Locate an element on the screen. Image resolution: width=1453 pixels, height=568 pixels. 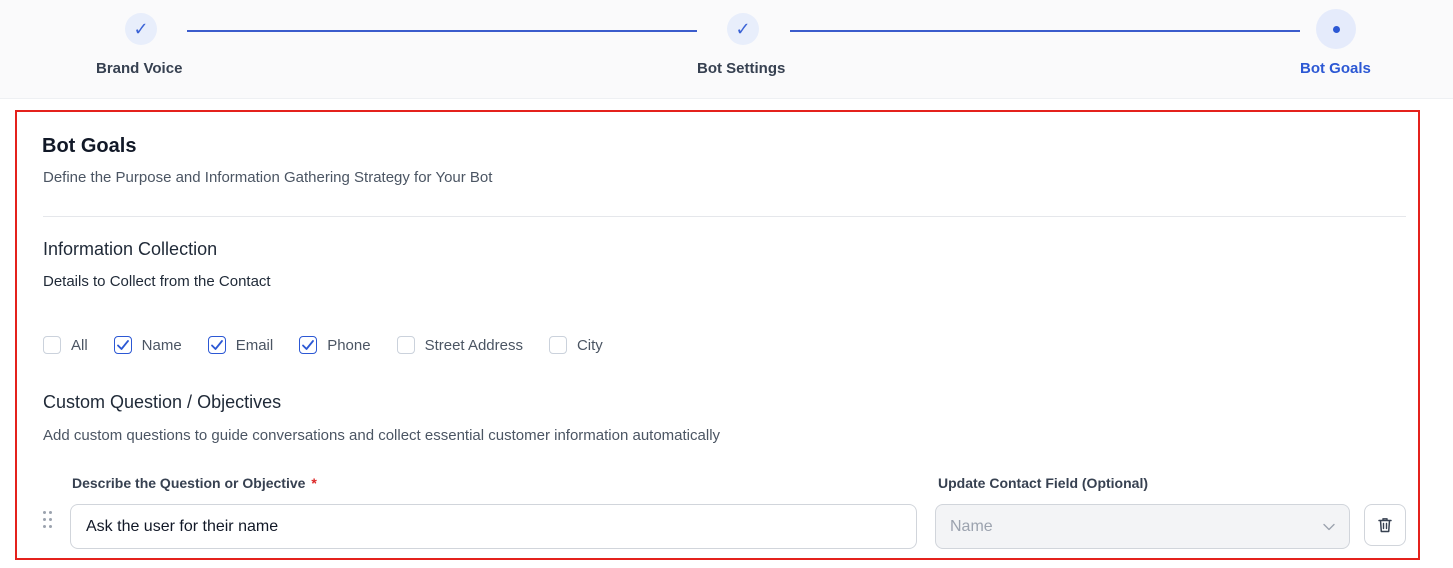
contact-field-select: Name is located at coordinates (1142, 526).